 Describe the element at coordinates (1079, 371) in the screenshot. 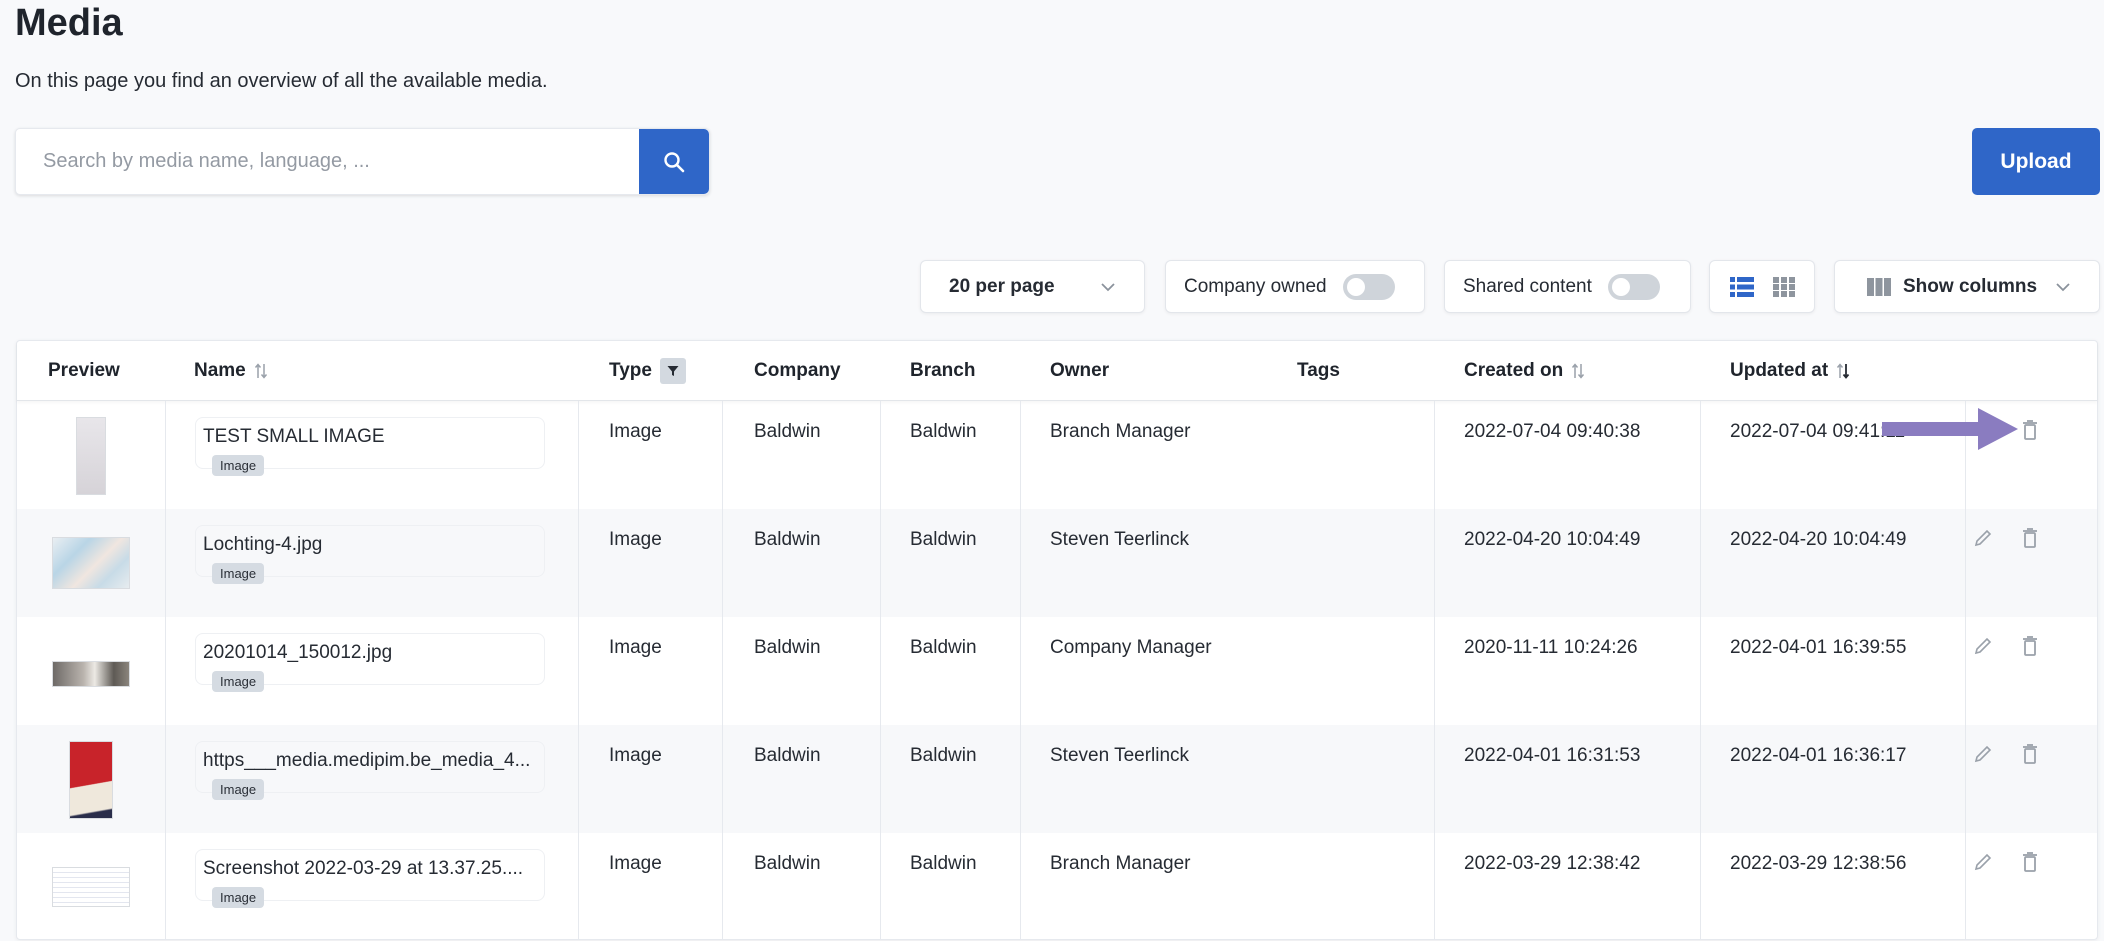

I see `column-header-owner: Owner` at that location.